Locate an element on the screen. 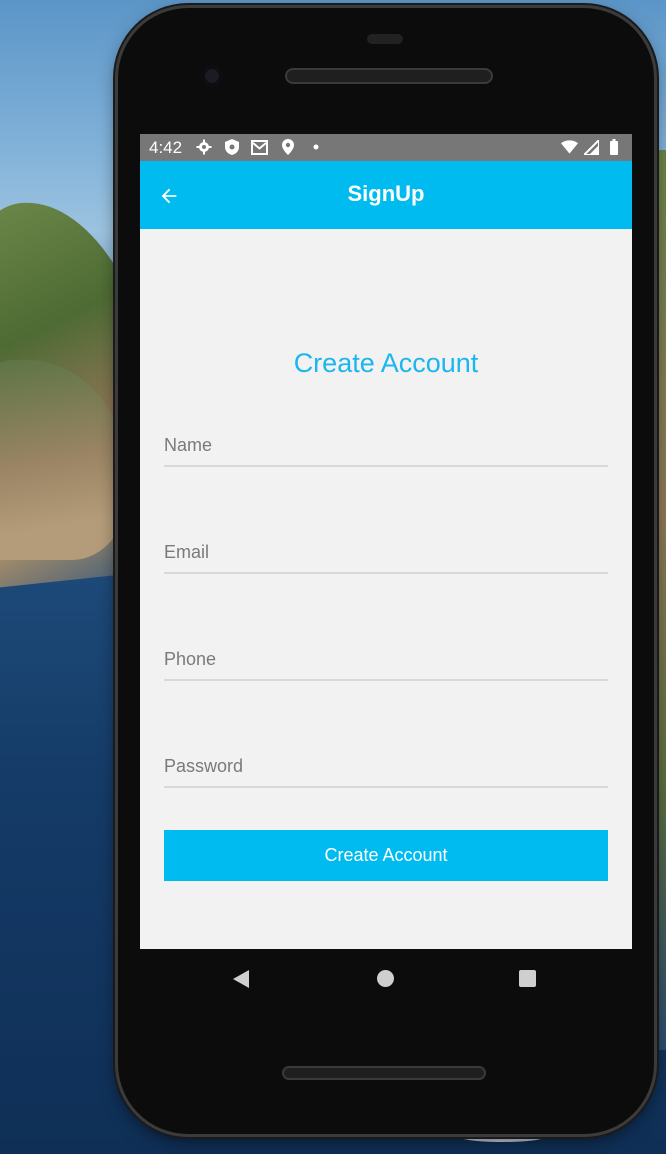 The image size is (666, 1154). form-heading: Create Account is located at coordinates (386, 363).